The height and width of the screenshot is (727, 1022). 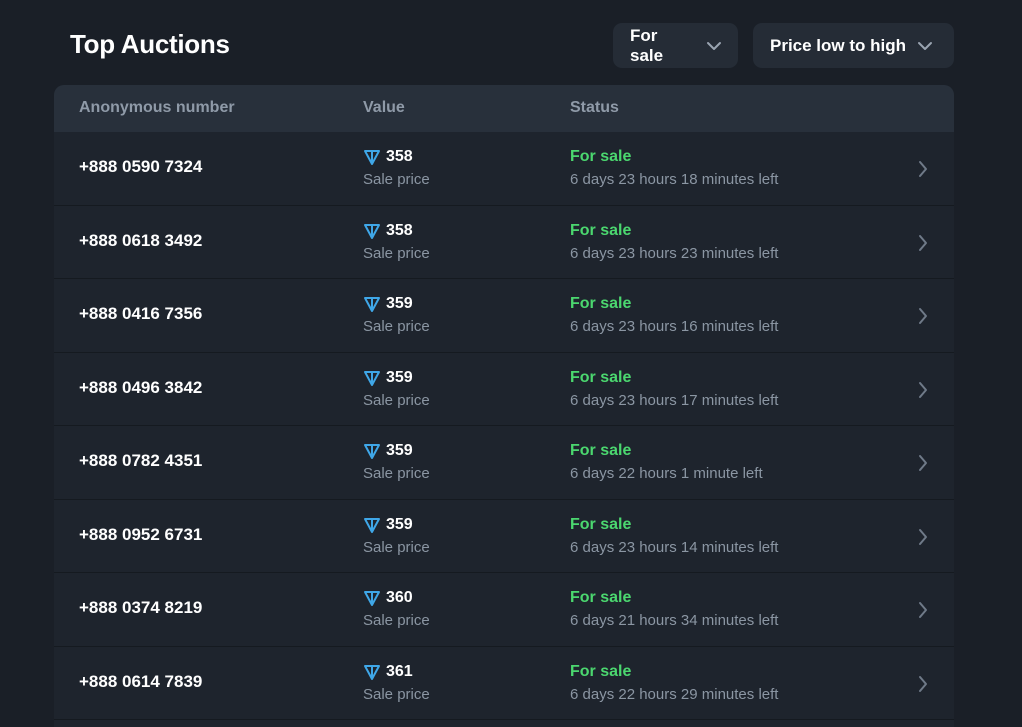 I want to click on value-cell: 360 Sale price, so click(x=396, y=608).